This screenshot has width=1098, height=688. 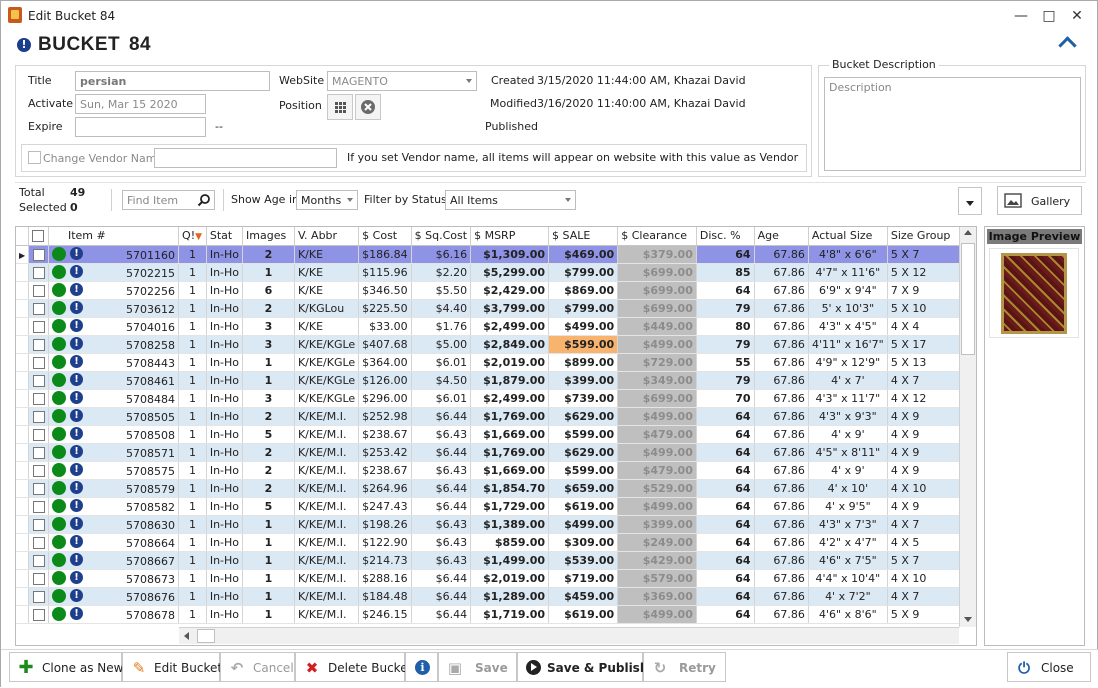 I want to click on scroll-up-icon, so click(x=968, y=232).